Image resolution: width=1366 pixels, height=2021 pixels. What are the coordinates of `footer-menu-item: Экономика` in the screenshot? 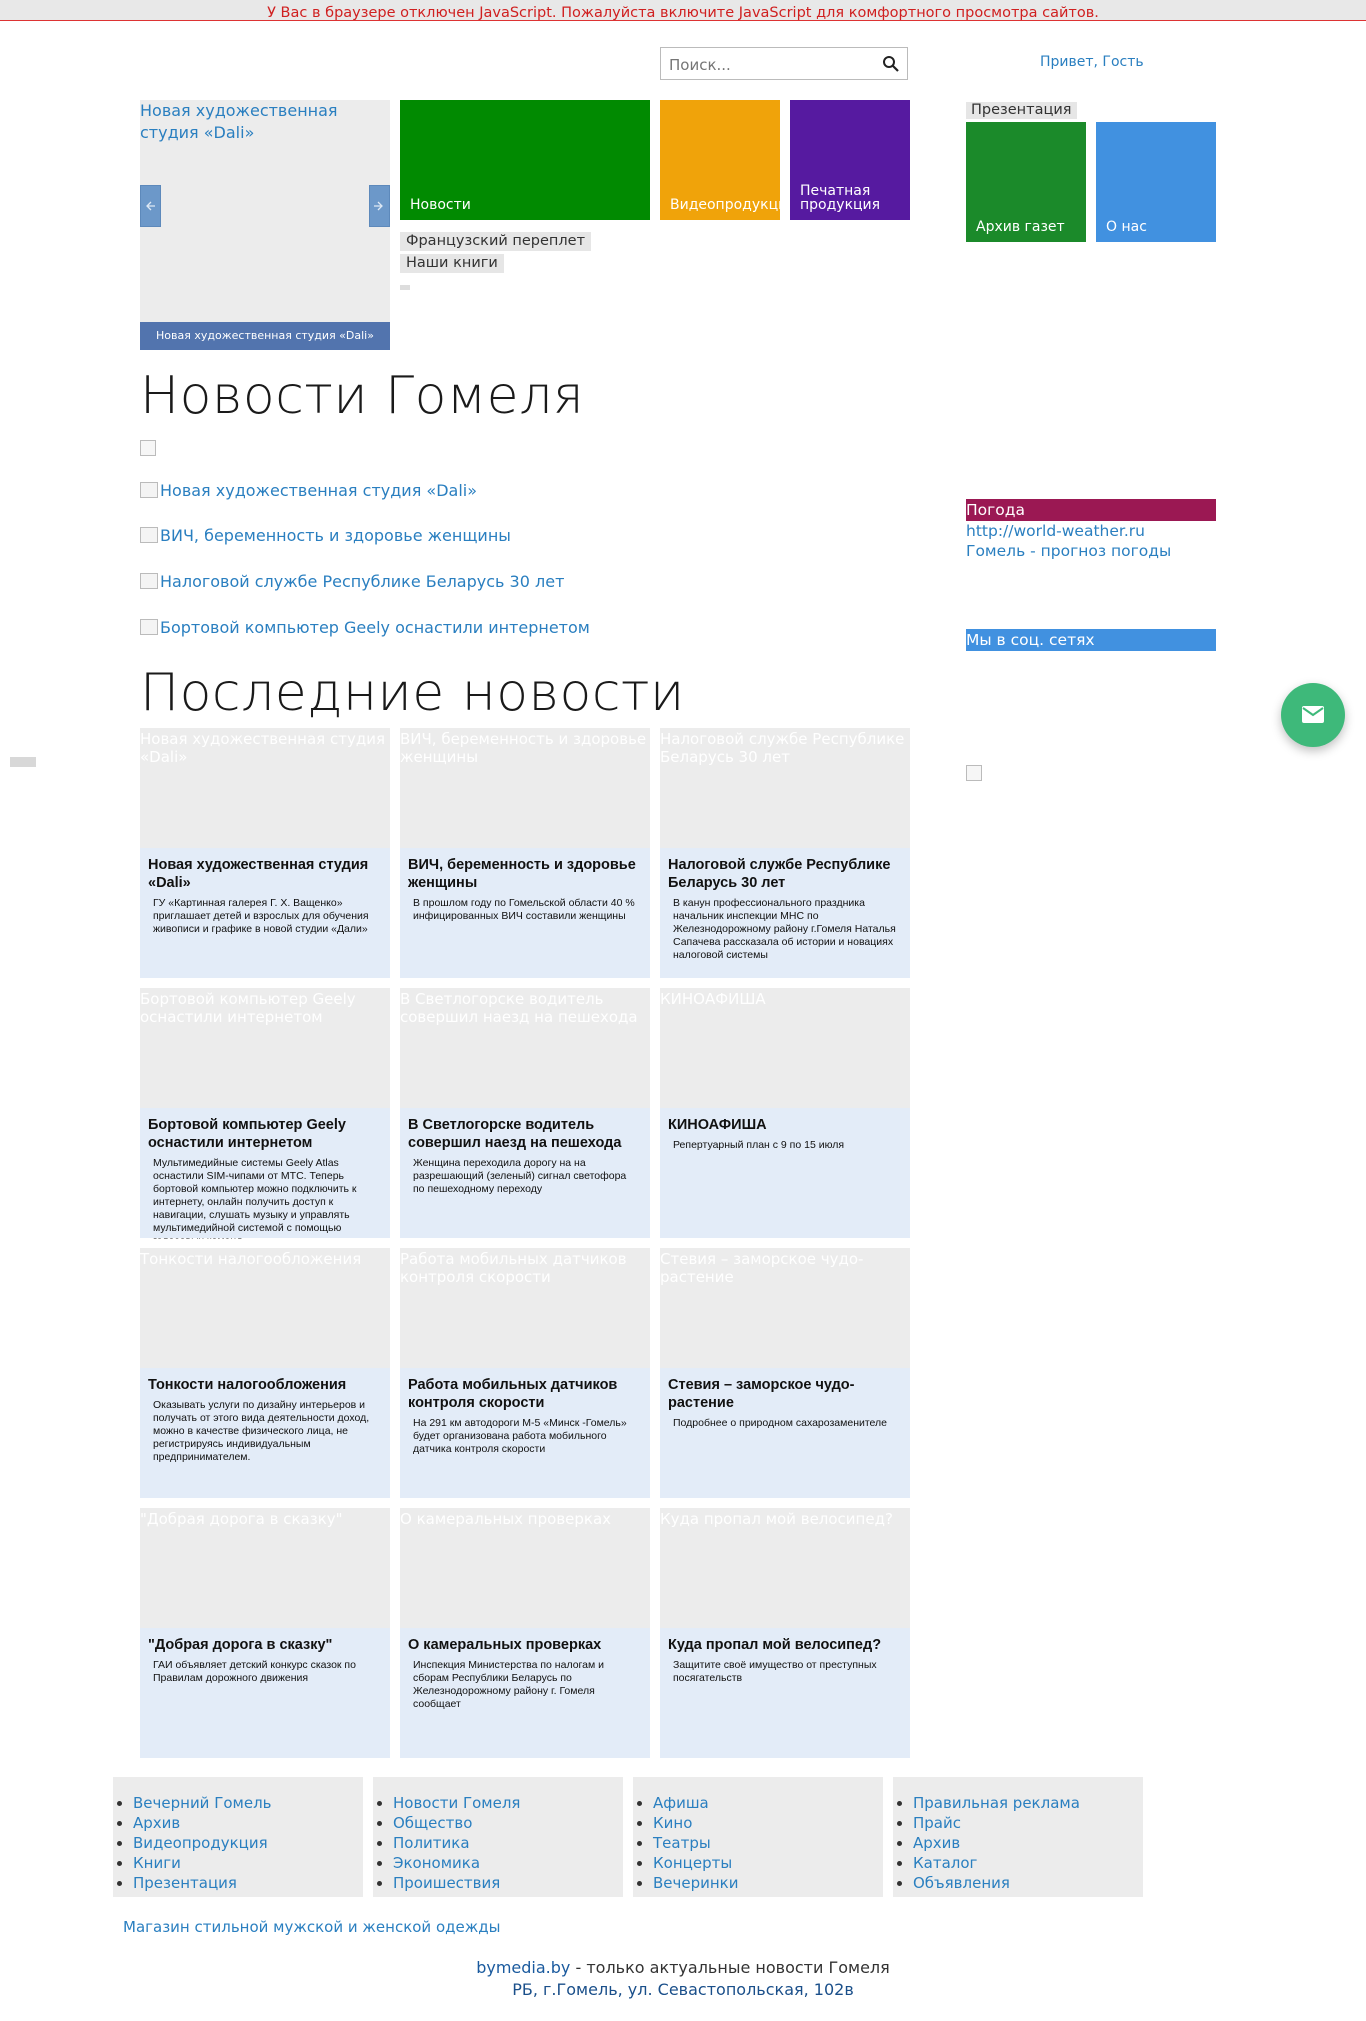 It's located at (456, 1863).